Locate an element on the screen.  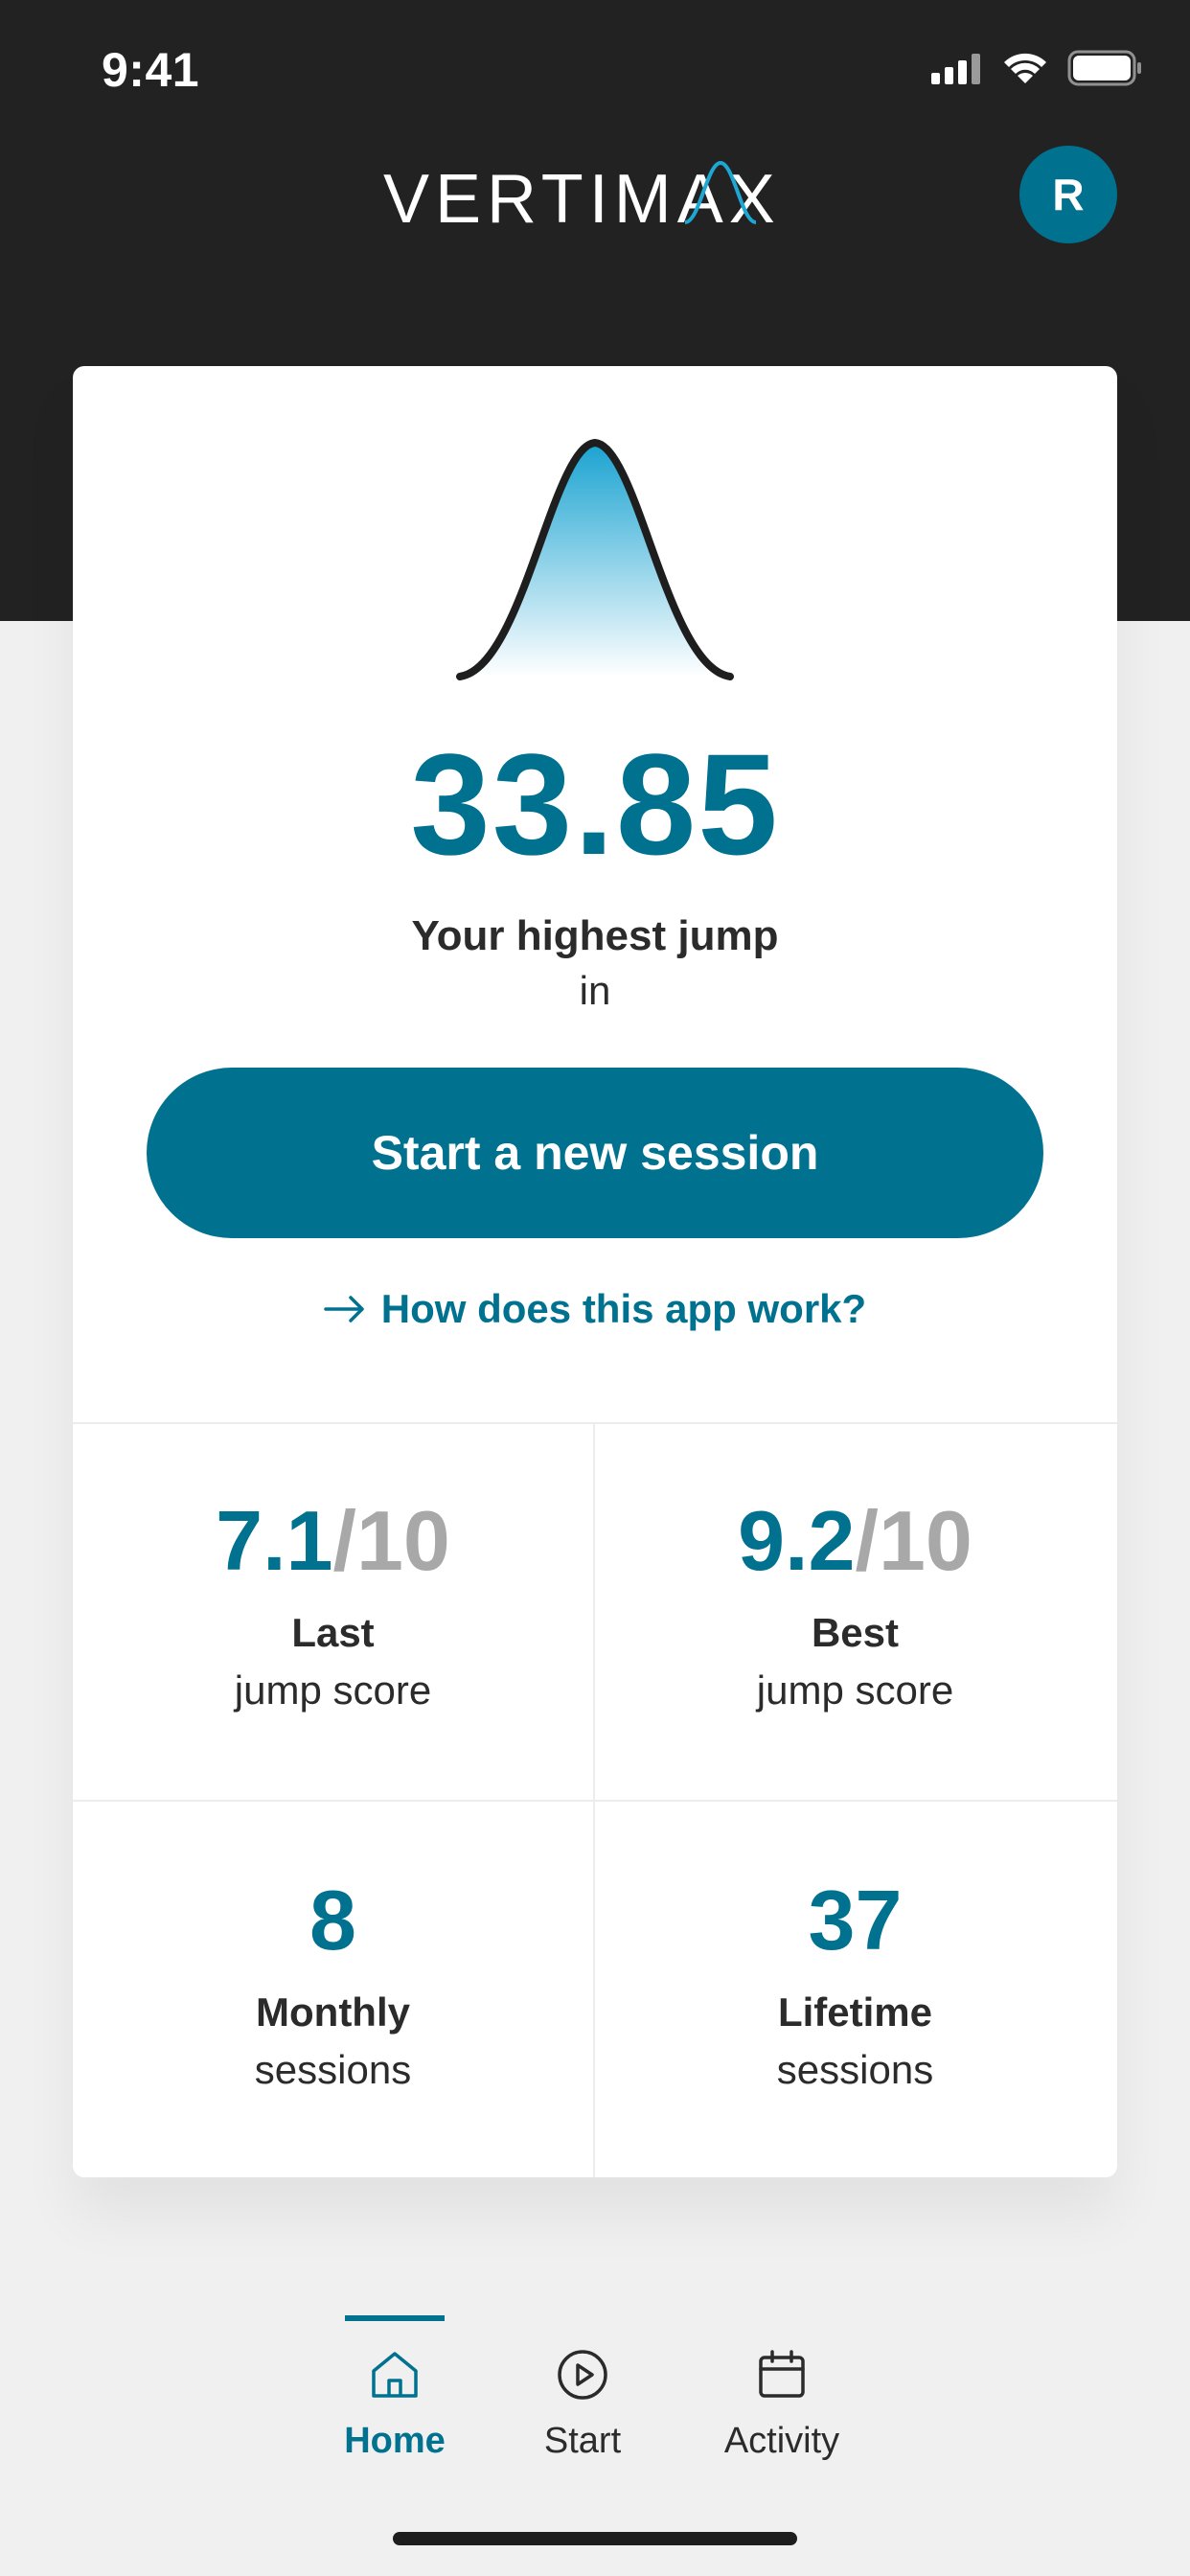
how-it-works-label: How does this app work? is located at coordinates (623, 1308).